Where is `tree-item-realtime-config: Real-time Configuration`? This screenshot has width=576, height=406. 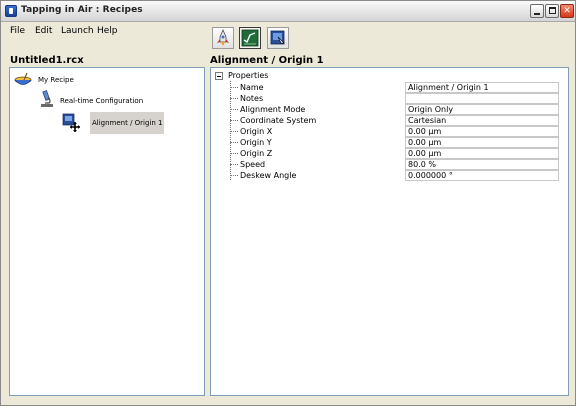 tree-item-realtime-config: Real-time Configuration is located at coordinates (103, 100).